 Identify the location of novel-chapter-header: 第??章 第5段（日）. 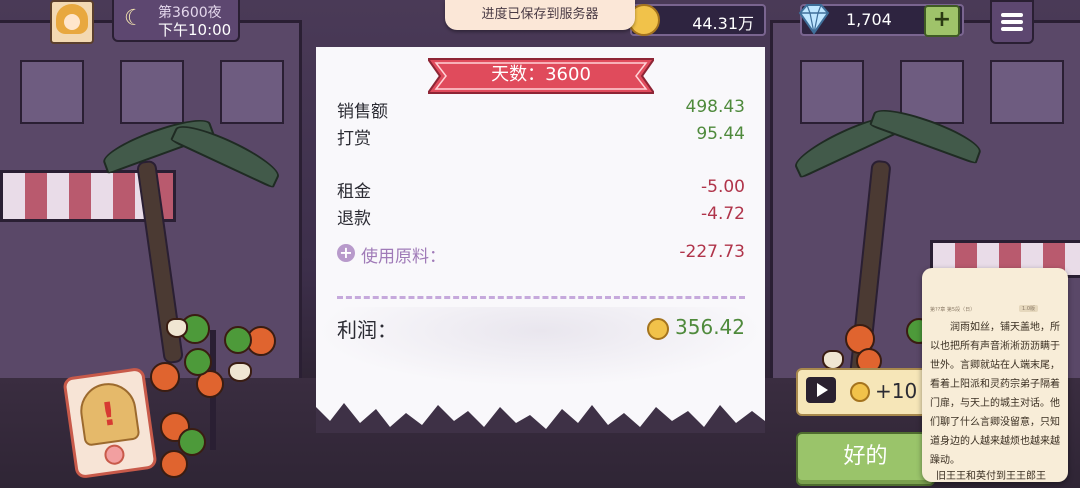
(953, 310).